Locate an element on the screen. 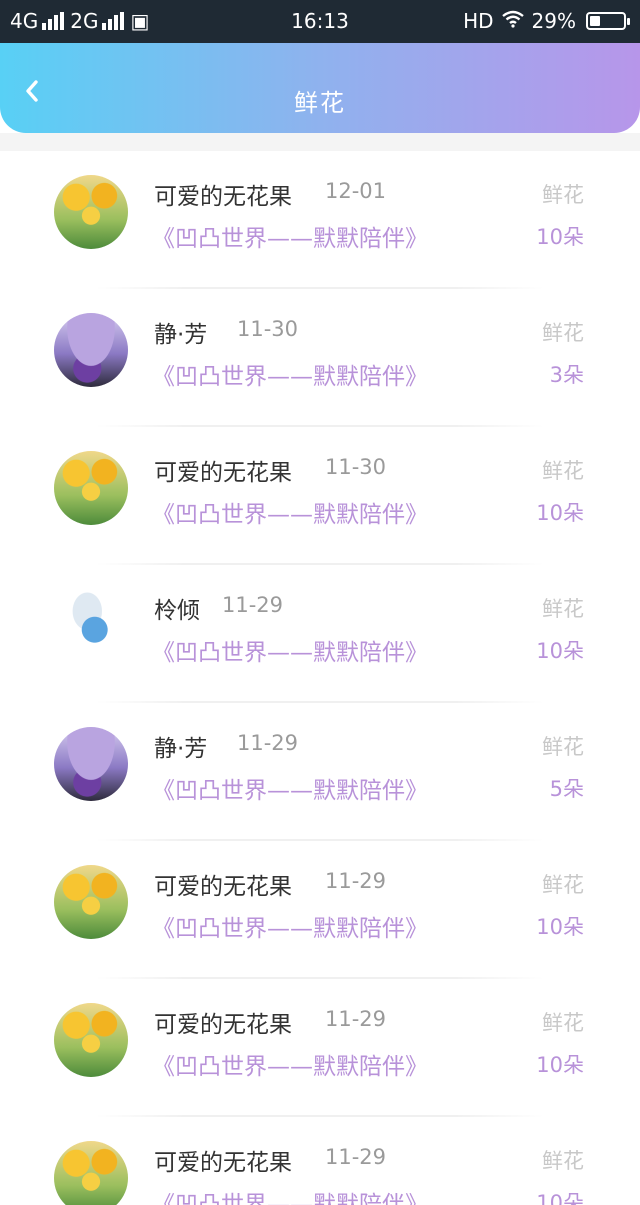 The height and width of the screenshot is (1205, 640). list-item: 可爱的无花果 11-30 《凹凸世界——默默陪伴》 鲜花 10朵 is located at coordinates (320, 496).